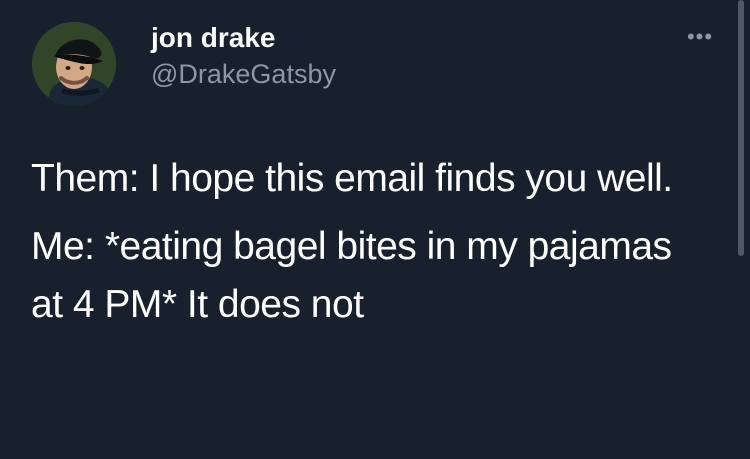 The height and width of the screenshot is (459, 750). Describe the element at coordinates (213, 38) in the screenshot. I see `display-name: jon drake` at that location.